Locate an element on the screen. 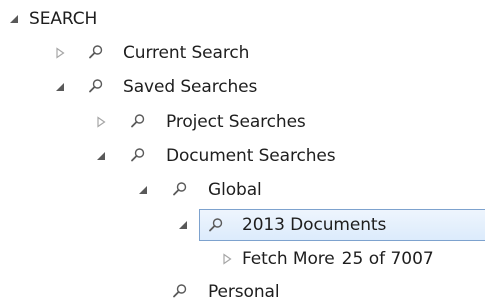  tree-item-saved-searches: Saved Searches is located at coordinates (160, 87).